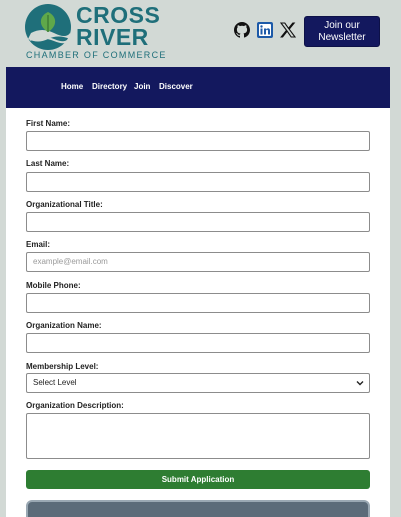 The image size is (401, 517). What do you see at coordinates (198, 303) in the screenshot?
I see `mobile-phone-input` at bounding box center [198, 303].